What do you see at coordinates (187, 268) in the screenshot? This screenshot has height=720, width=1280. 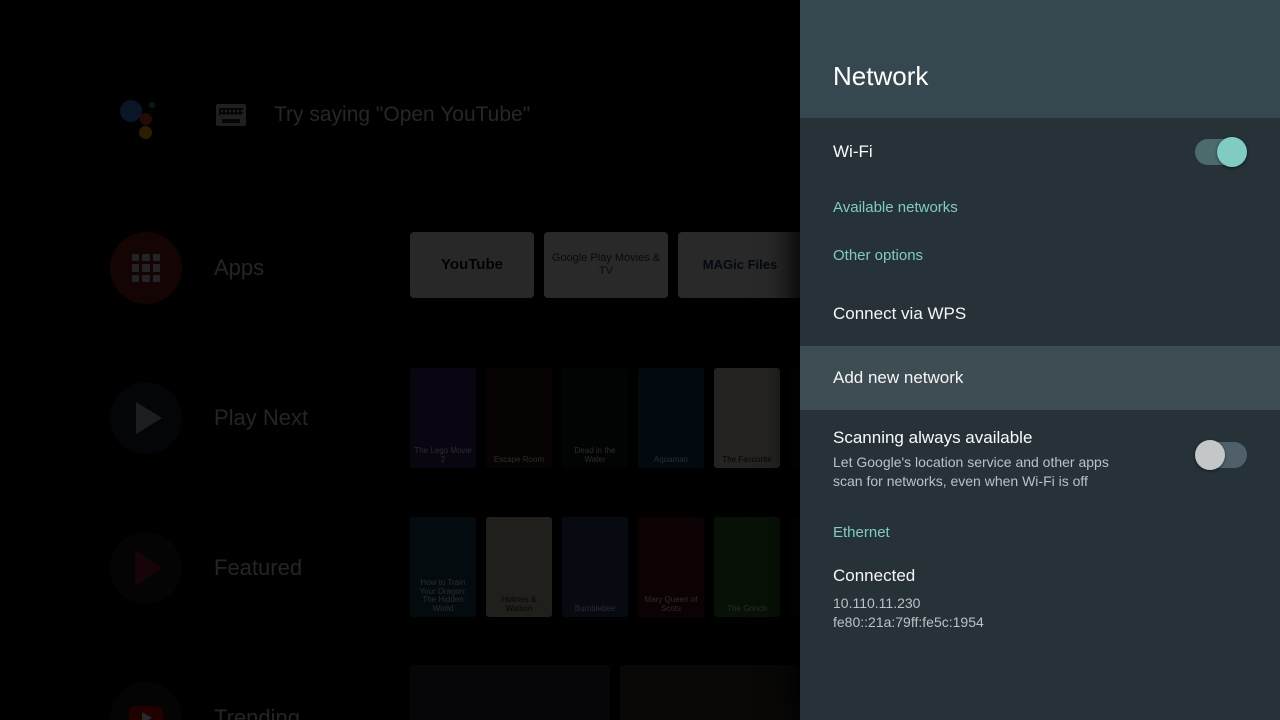 I see `home-row-apps: Apps` at bounding box center [187, 268].